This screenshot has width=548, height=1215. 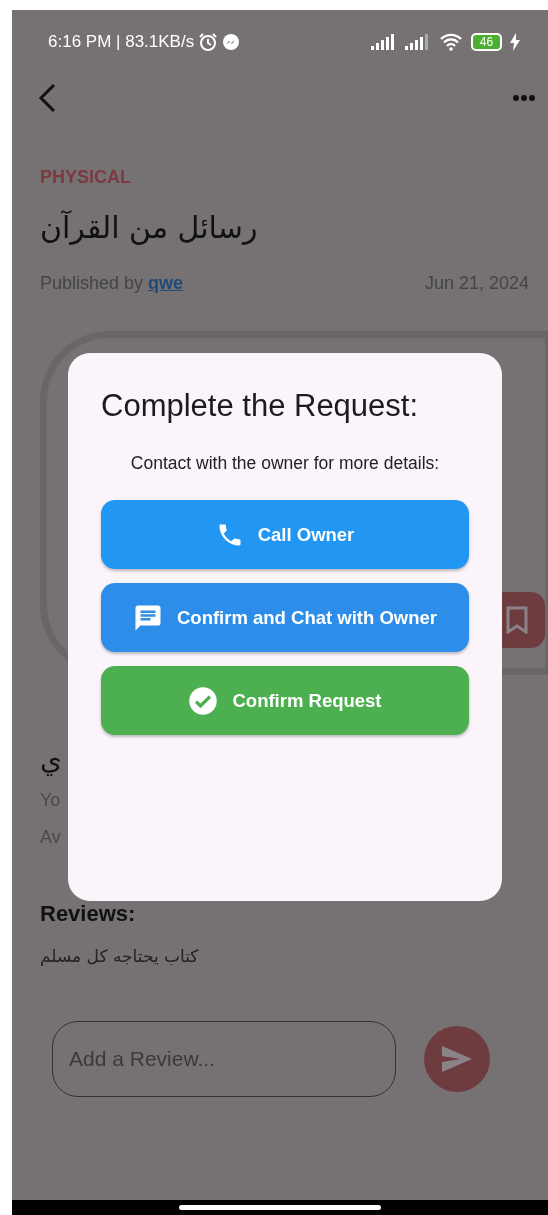 I want to click on wifi-icon, so click(x=451, y=42).